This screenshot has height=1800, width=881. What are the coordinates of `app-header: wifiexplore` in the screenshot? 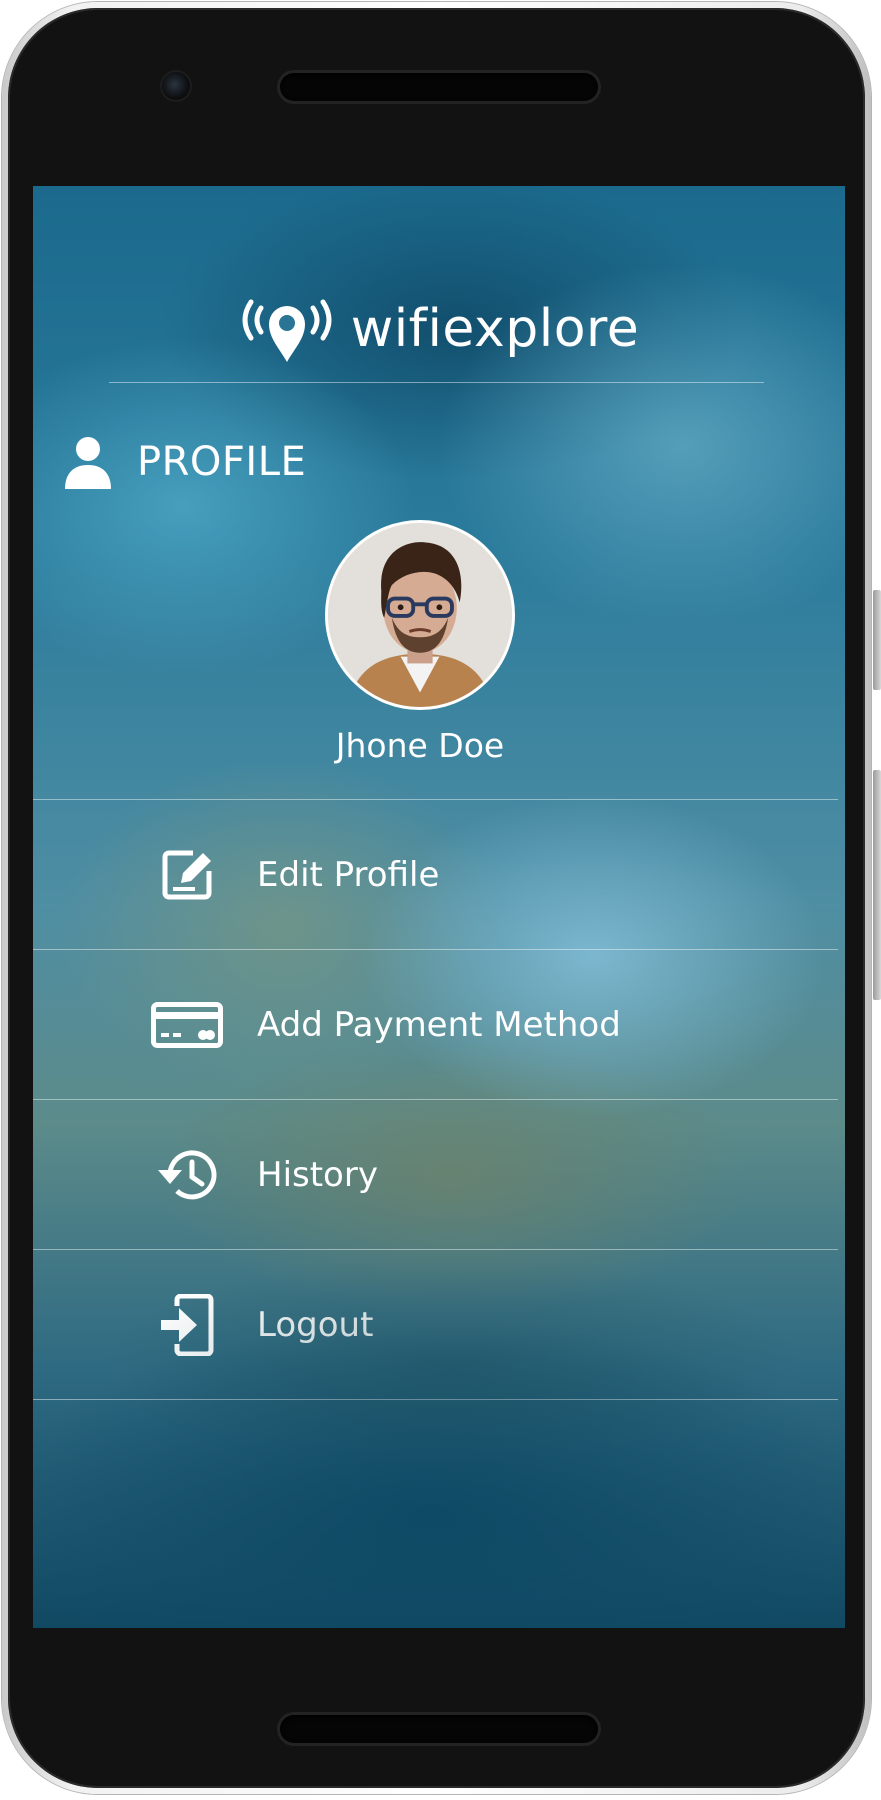 It's located at (439, 329).